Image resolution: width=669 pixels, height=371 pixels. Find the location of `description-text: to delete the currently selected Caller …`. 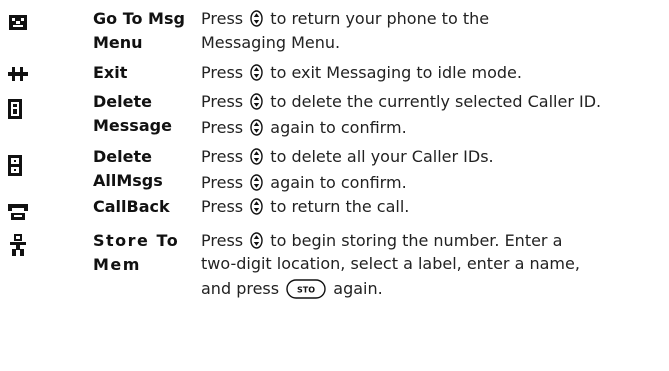

description-text: to delete the currently selected Caller … is located at coordinates (433, 101).